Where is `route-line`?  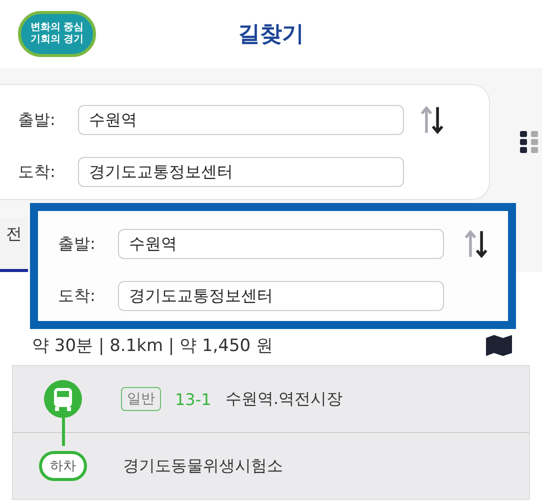 route-line is located at coordinates (63, 432).